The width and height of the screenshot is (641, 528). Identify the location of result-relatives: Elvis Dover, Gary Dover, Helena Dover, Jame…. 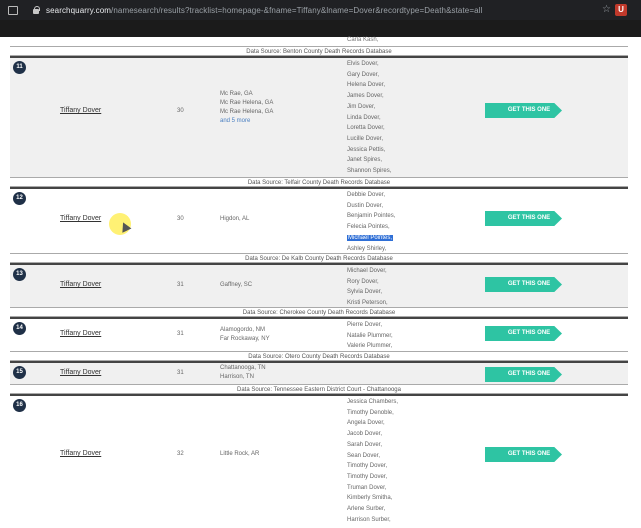
(369, 118).